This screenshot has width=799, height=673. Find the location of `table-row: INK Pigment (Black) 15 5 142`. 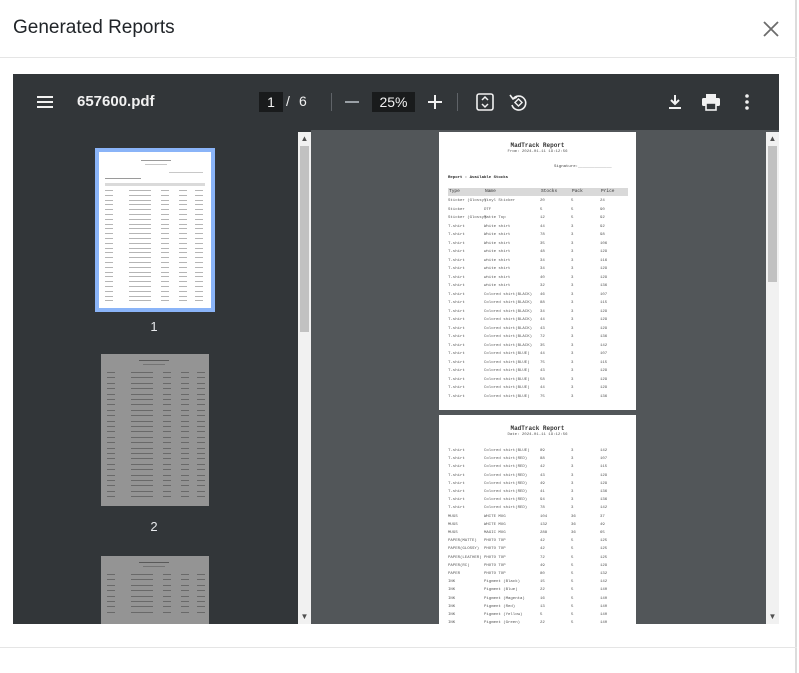

table-row: INK Pigment (Black) 15 5 142 is located at coordinates (538, 583).